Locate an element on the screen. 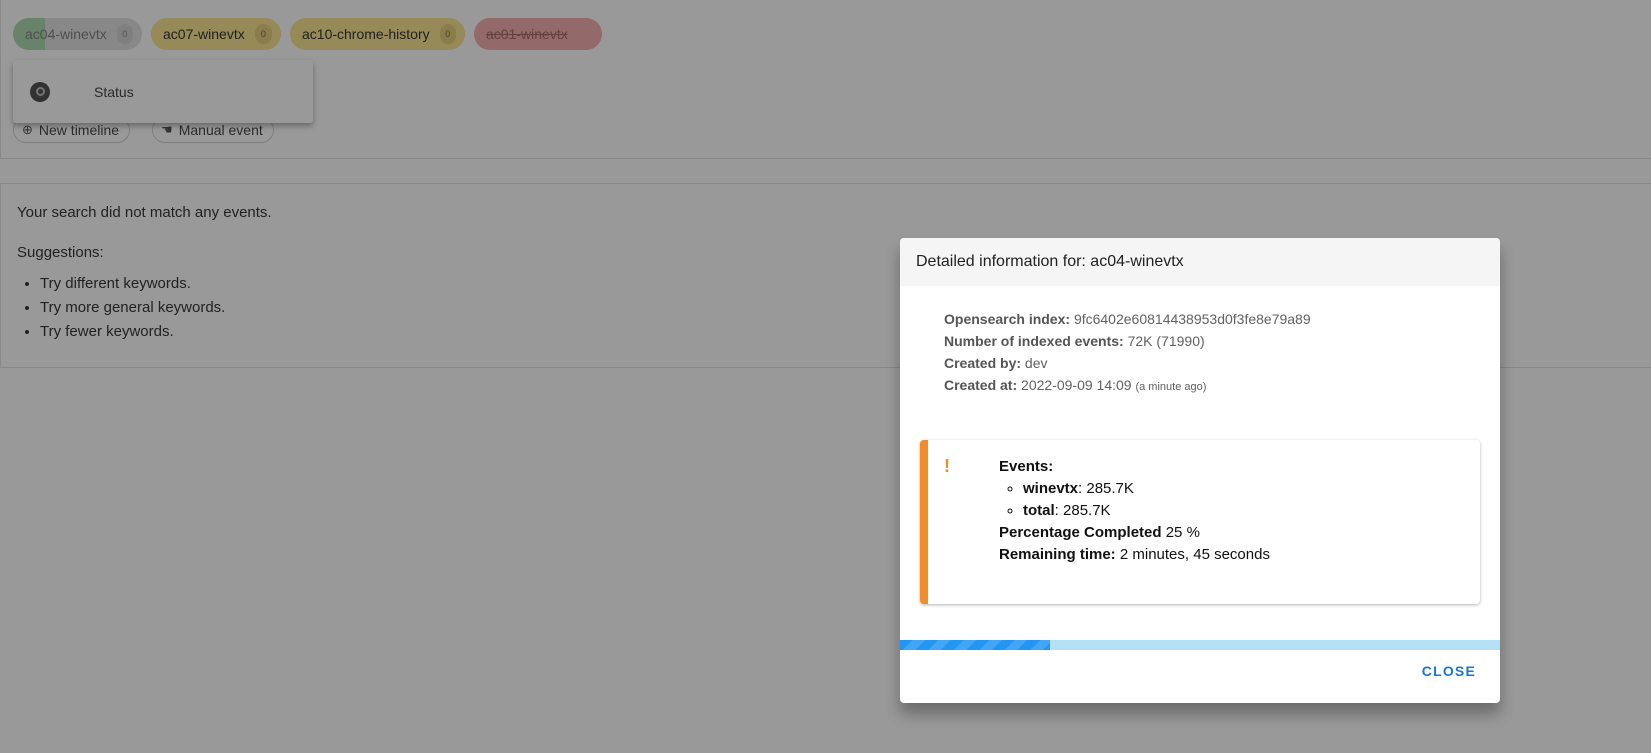 Image resolution: width=1651 pixels, height=753 pixels. events-heading: Events: is located at coordinates (1026, 466).